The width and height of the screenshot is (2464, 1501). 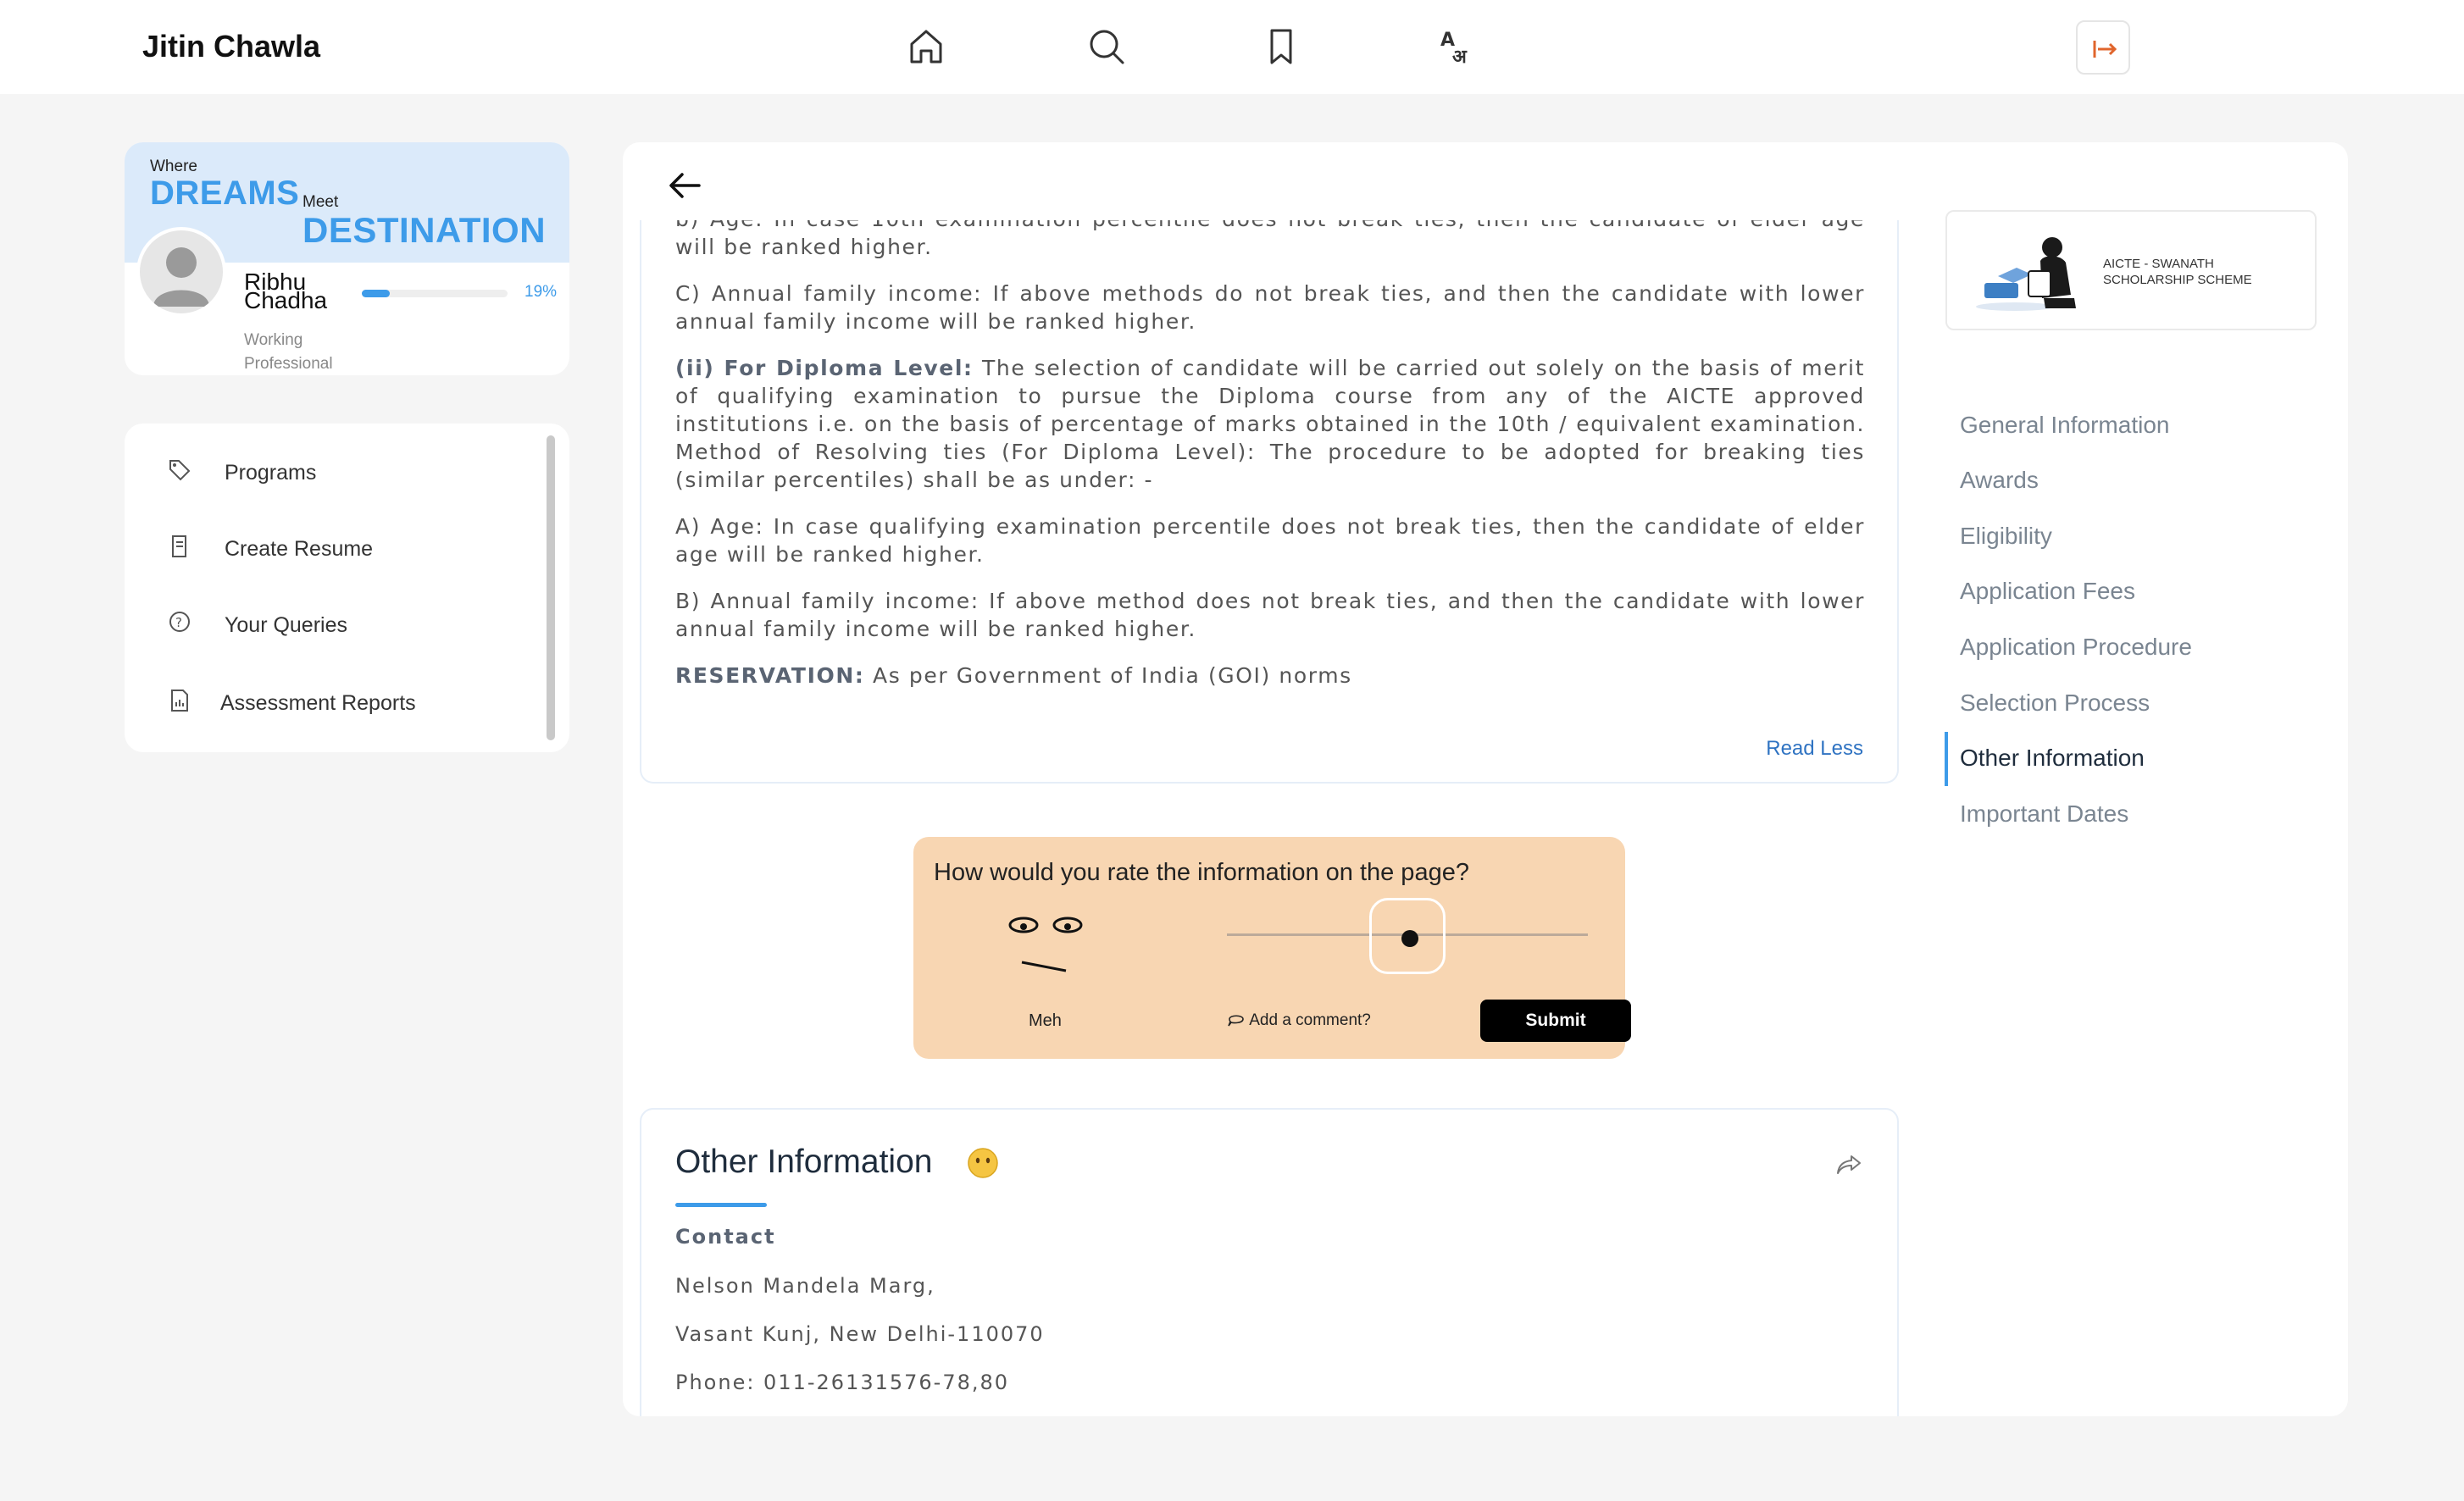 I want to click on share-icon, so click(x=1849, y=1164).